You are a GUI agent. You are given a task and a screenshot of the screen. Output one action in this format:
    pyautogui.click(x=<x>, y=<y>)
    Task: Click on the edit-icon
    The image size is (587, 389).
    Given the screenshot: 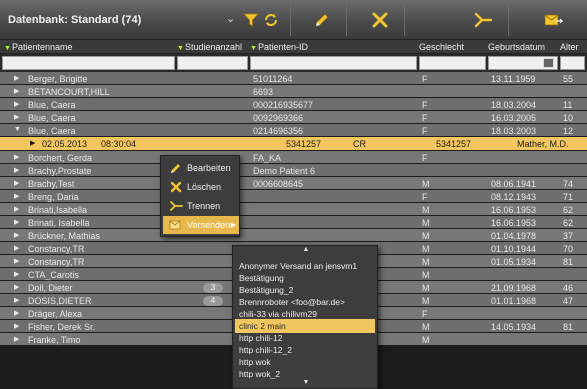 What is the action you would take?
    pyautogui.click(x=322, y=20)
    